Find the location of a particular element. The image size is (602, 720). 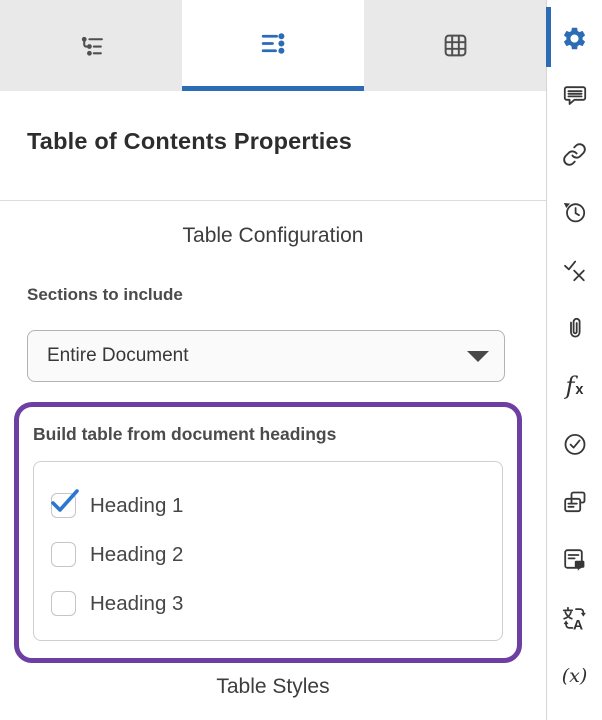

sections-to-include-label: Sections to include is located at coordinates (105, 294).